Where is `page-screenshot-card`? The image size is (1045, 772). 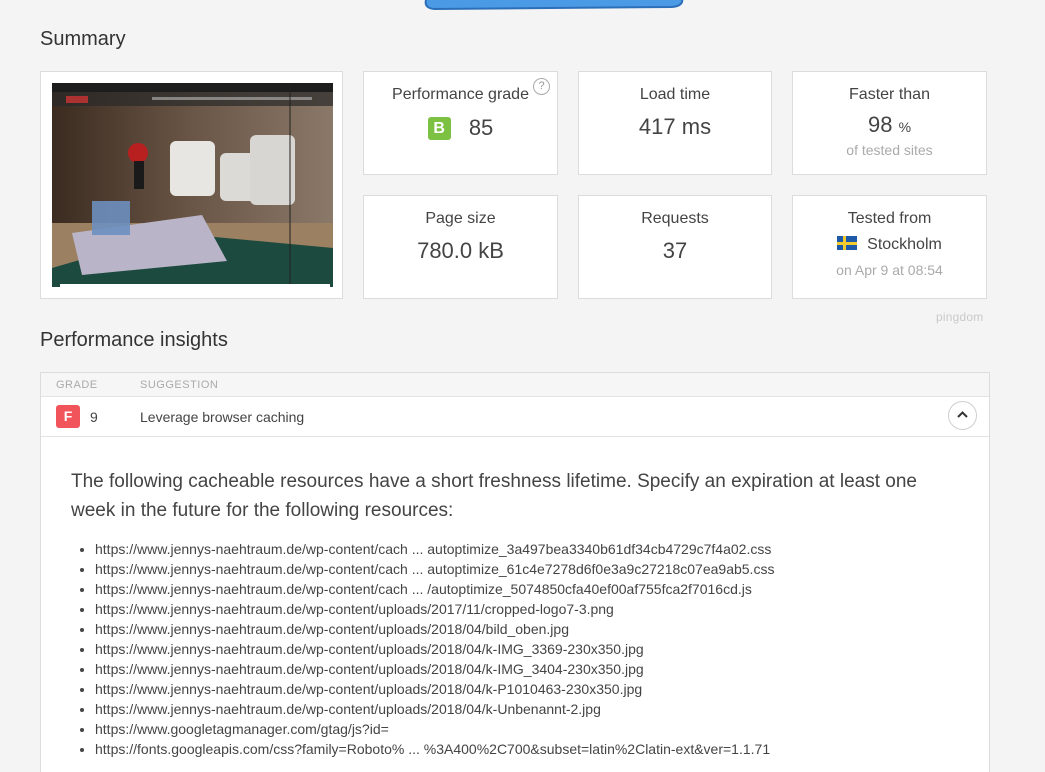
page-screenshot-card is located at coordinates (191, 185).